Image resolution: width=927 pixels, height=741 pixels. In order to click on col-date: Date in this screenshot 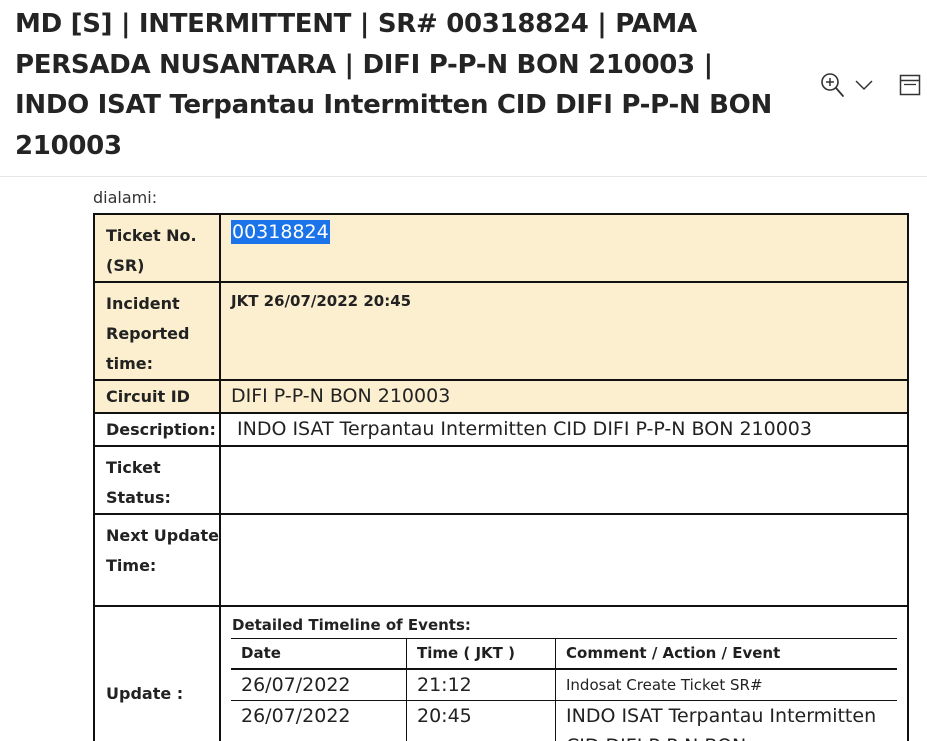, I will do `click(319, 654)`.